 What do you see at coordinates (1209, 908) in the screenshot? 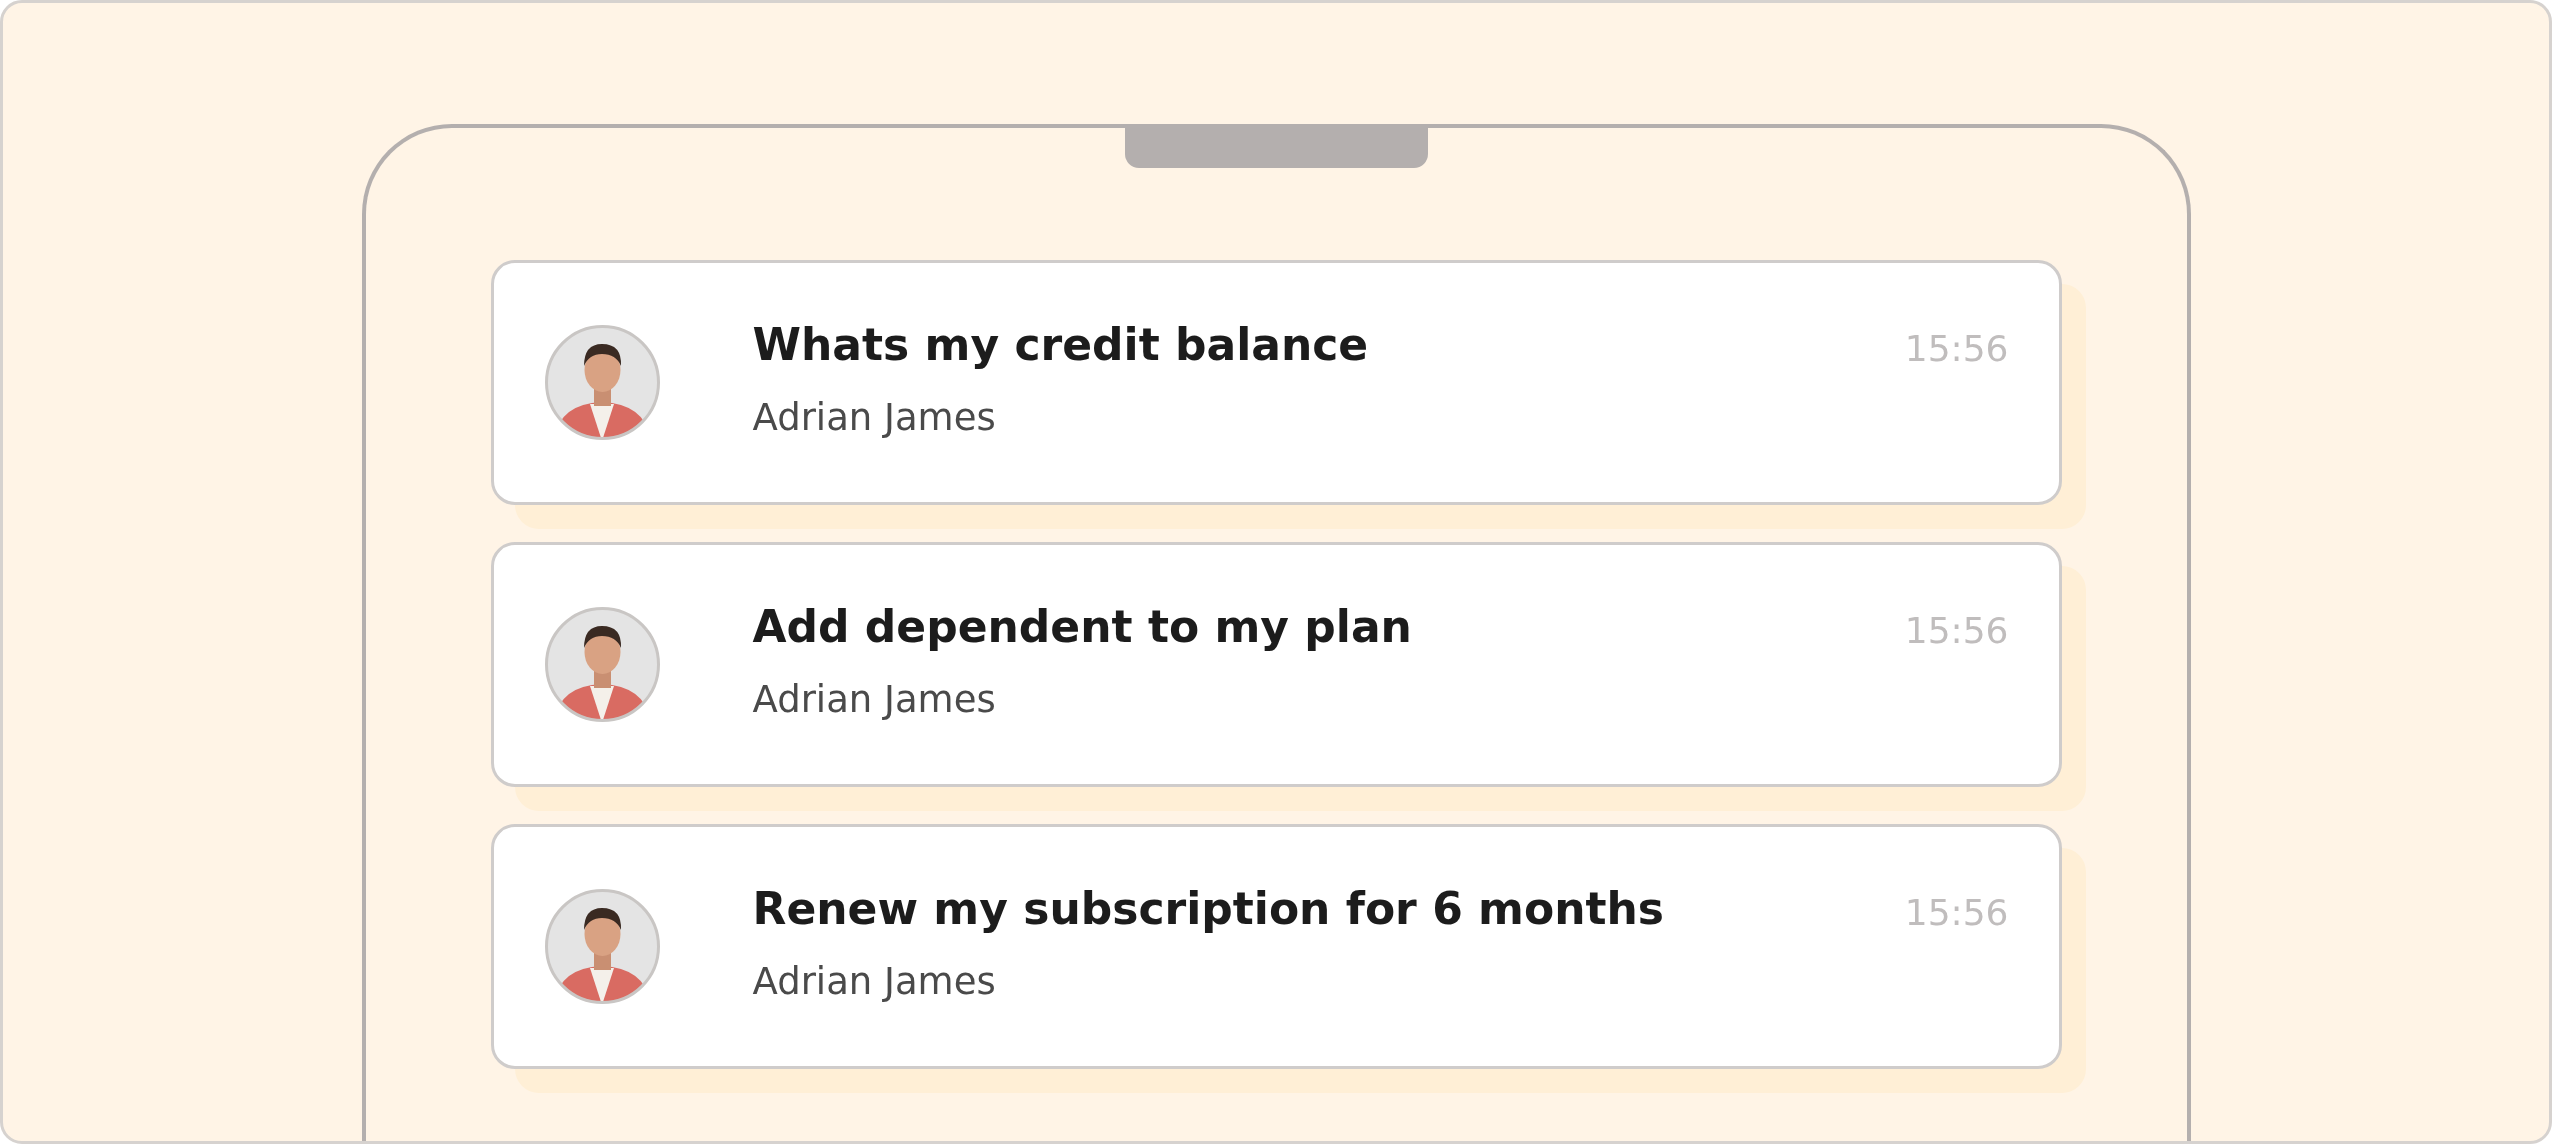
I see `notification-title: Renew my subscription for 6 months` at bounding box center [1209, 908].